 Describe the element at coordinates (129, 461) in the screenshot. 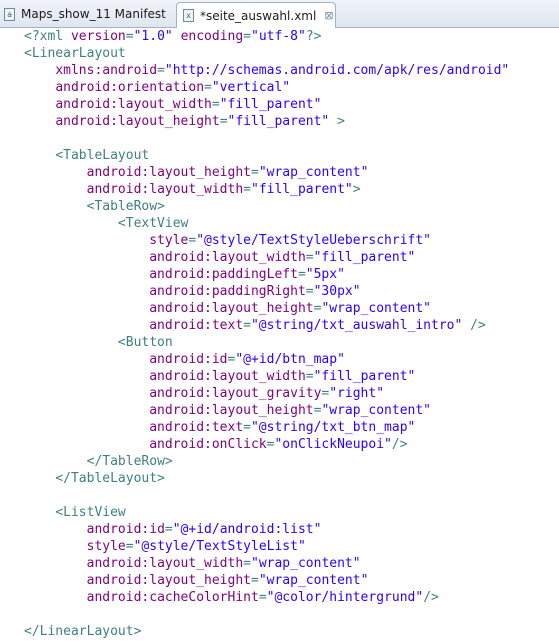

I see `code-token: </TableRow>` at that location.